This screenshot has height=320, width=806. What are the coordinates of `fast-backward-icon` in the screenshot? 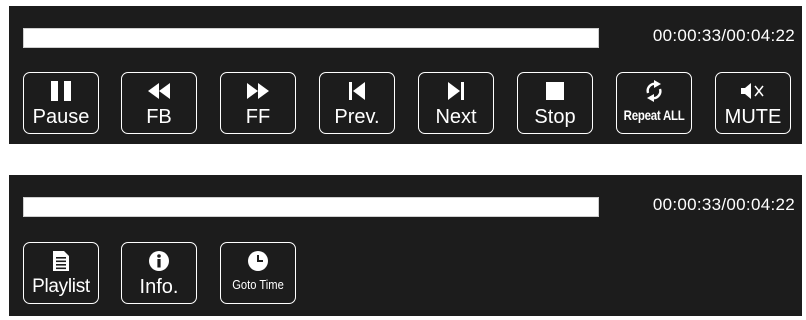 It's located at (159, 91).